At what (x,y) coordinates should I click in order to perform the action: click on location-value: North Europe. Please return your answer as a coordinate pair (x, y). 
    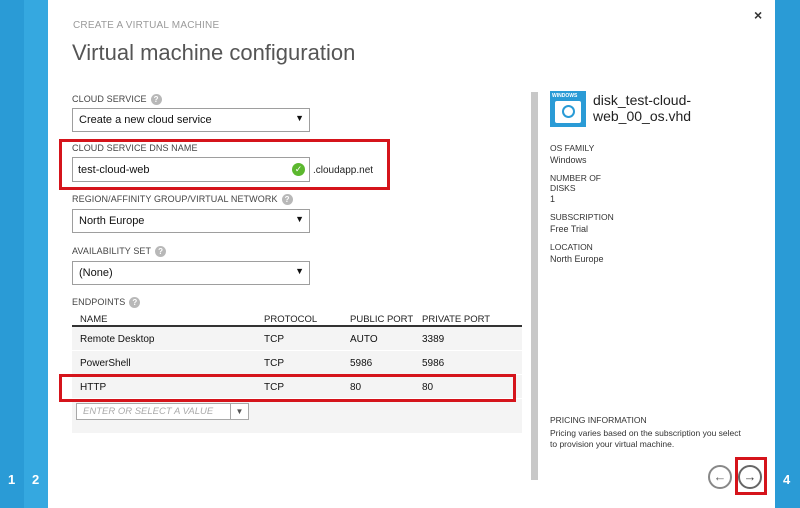
    Looking at the image, I should click on (577, 259).